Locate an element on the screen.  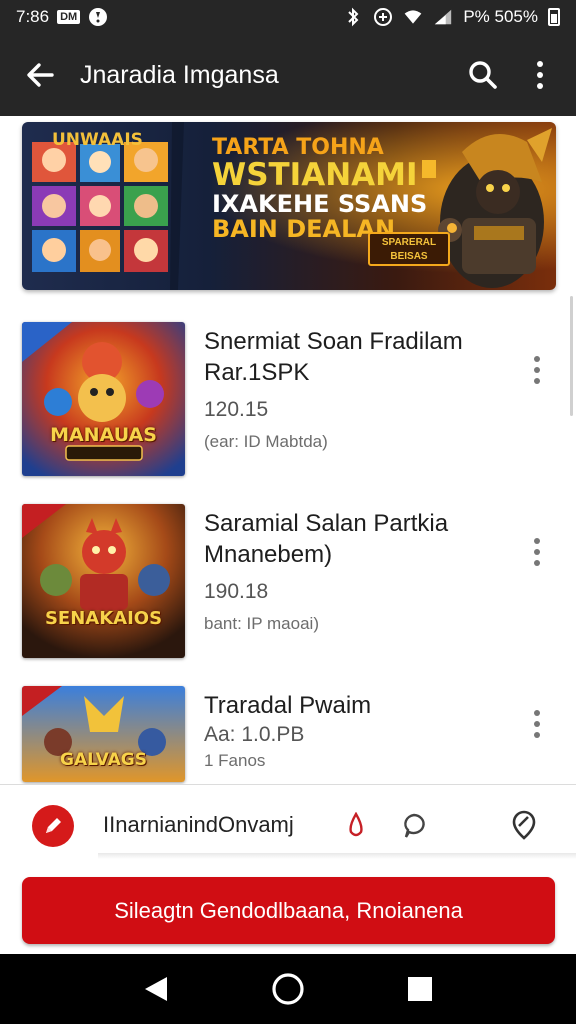
status-left: 7:86 DM is located at coordinates (62, 17).